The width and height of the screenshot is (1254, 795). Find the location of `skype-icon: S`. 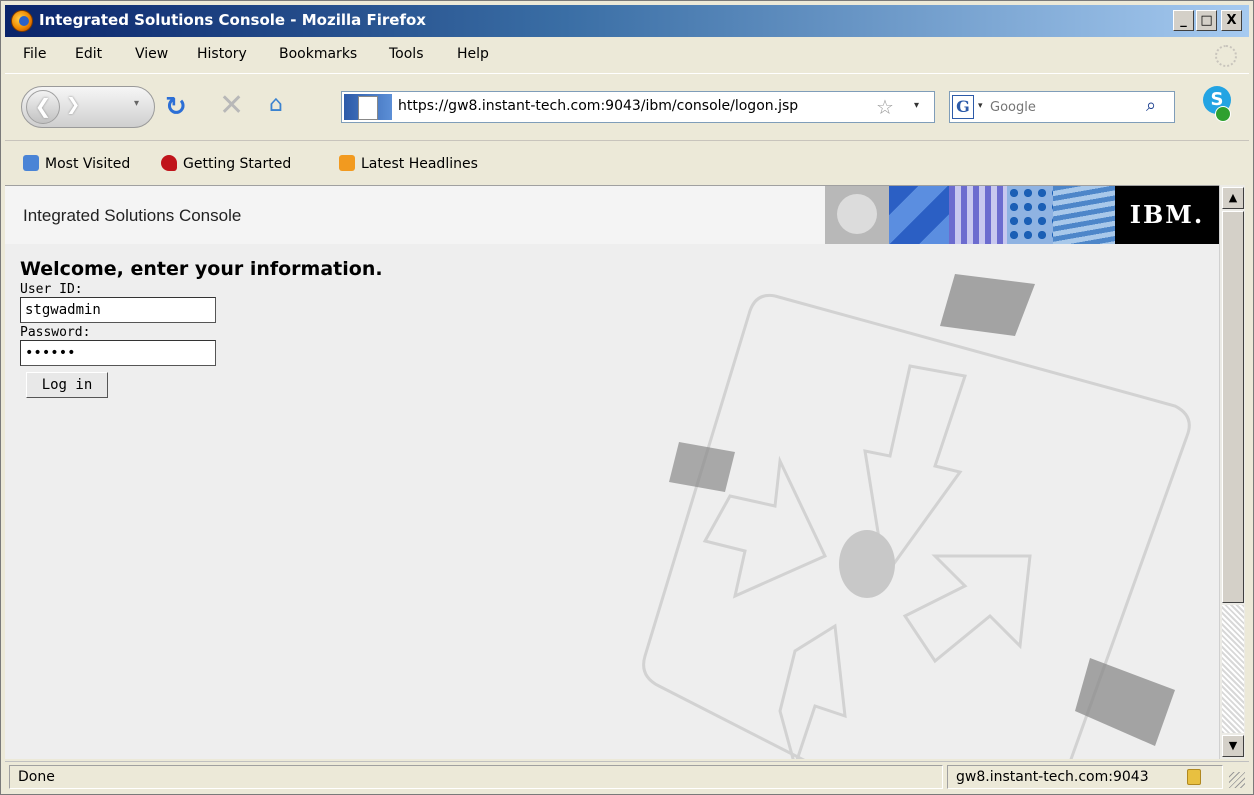

skype-icon: S is located at coordinates (1216, 106).